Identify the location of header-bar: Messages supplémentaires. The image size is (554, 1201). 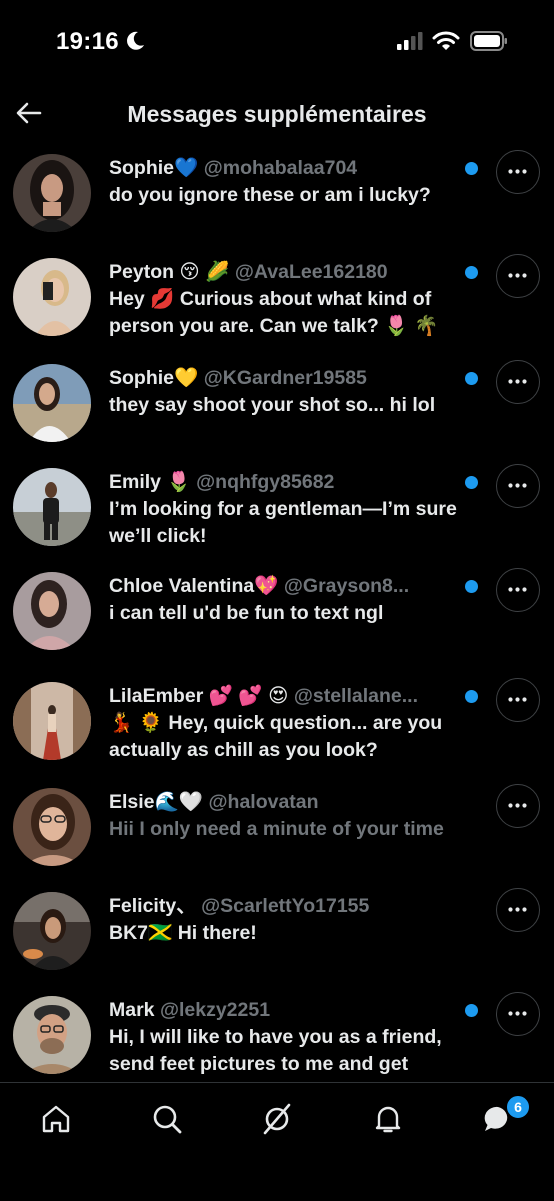
(277, 115).